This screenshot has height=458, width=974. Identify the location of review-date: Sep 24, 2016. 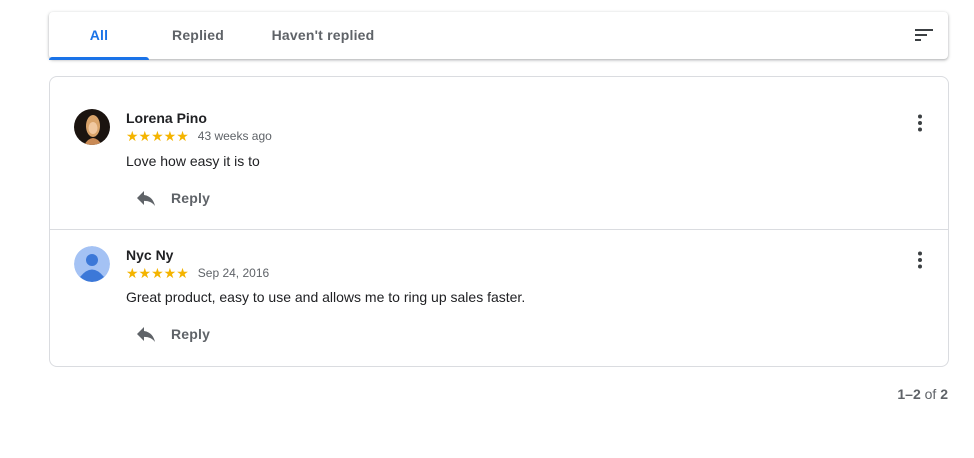
(233, 273).